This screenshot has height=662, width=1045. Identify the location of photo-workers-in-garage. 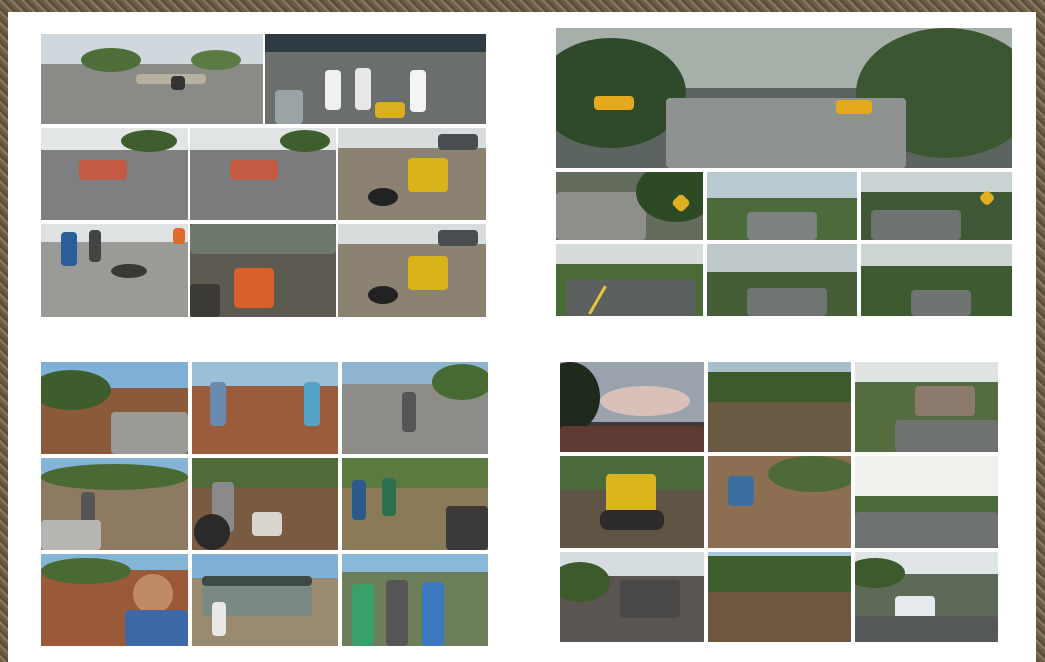
(375, 79).